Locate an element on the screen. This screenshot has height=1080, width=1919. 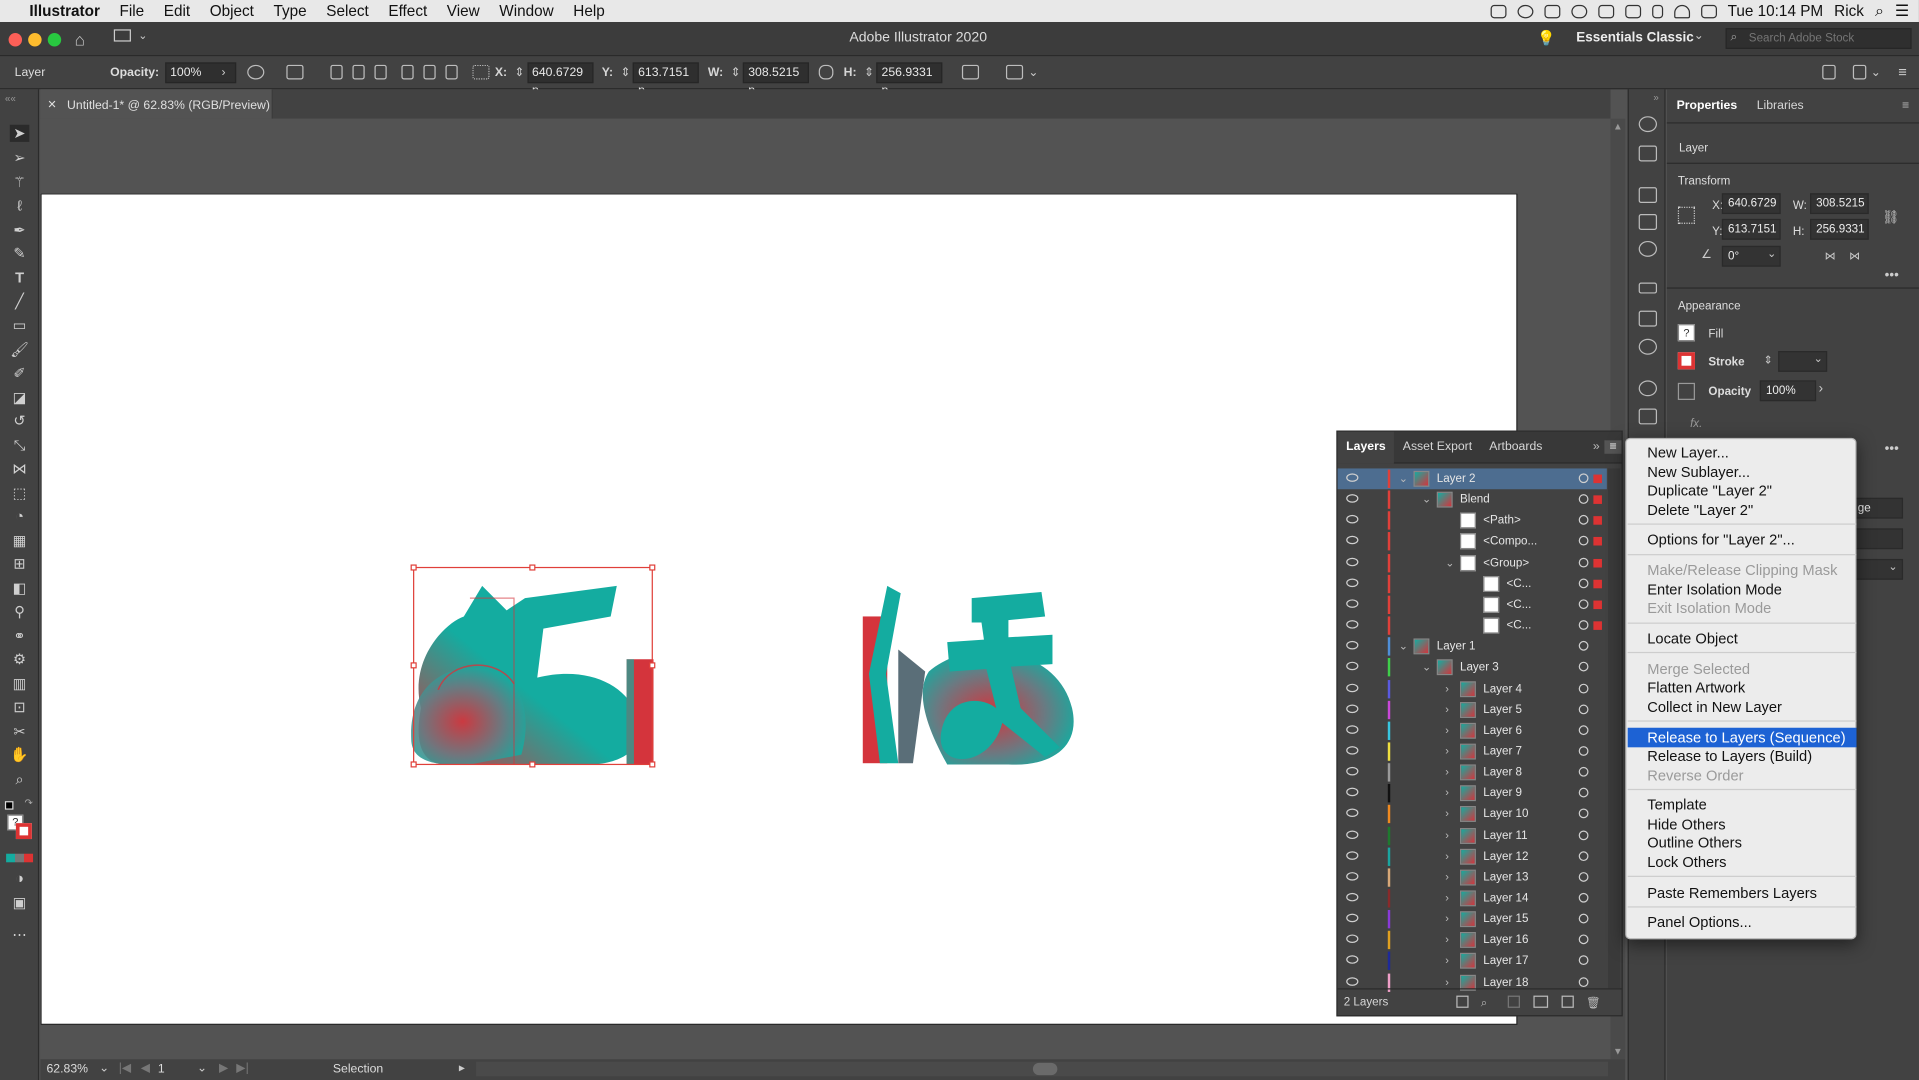
fx-label: fx. is located at coordinates (1696, 423).